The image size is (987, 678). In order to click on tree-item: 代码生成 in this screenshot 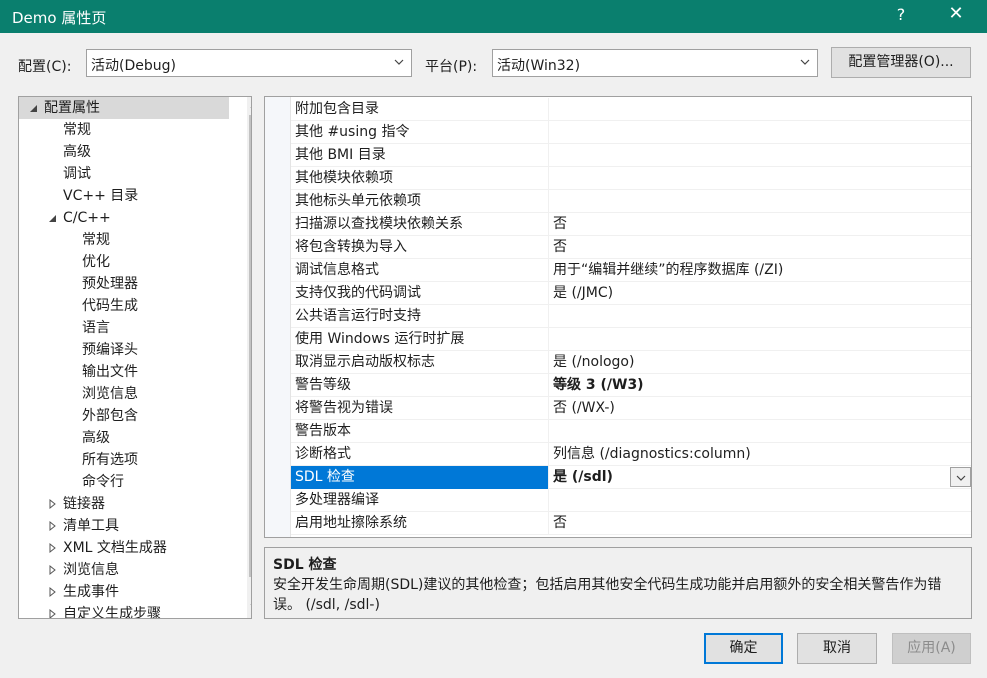, I will do `click(119, 306)`.